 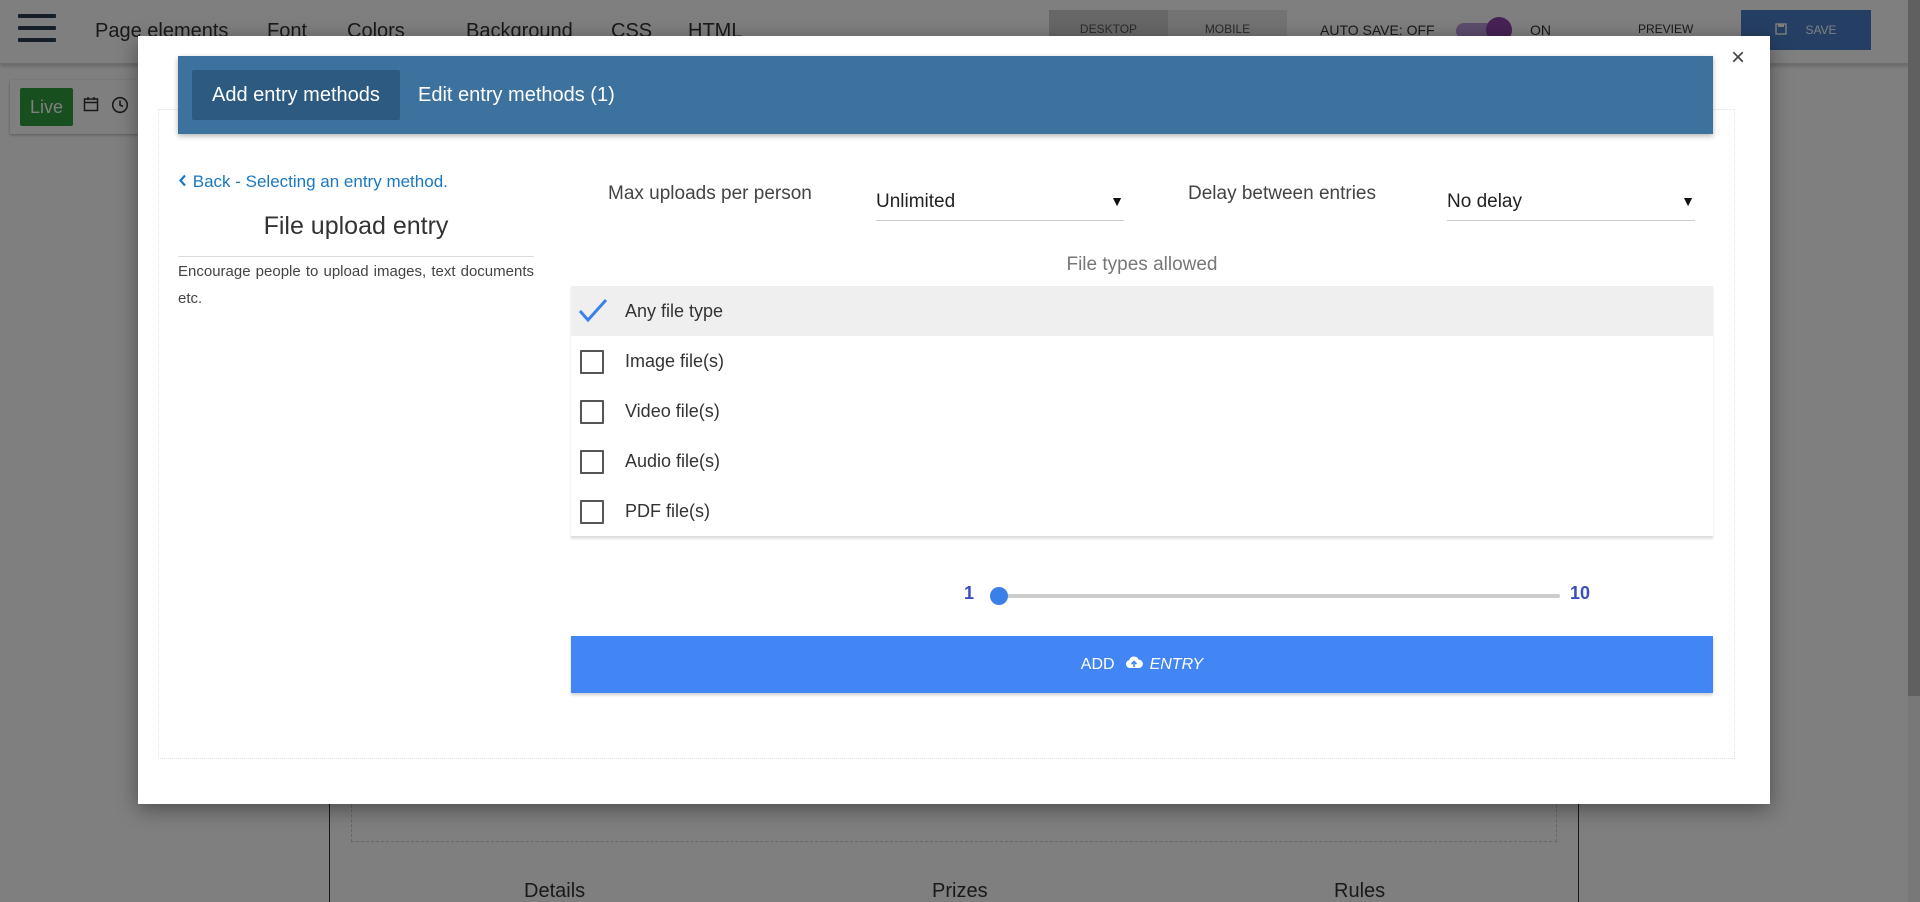 What do you see at coordinates (667, 511) in the screenshot?
I see `file-type-label: PDF file(s)` at bounding box center [667, 511].